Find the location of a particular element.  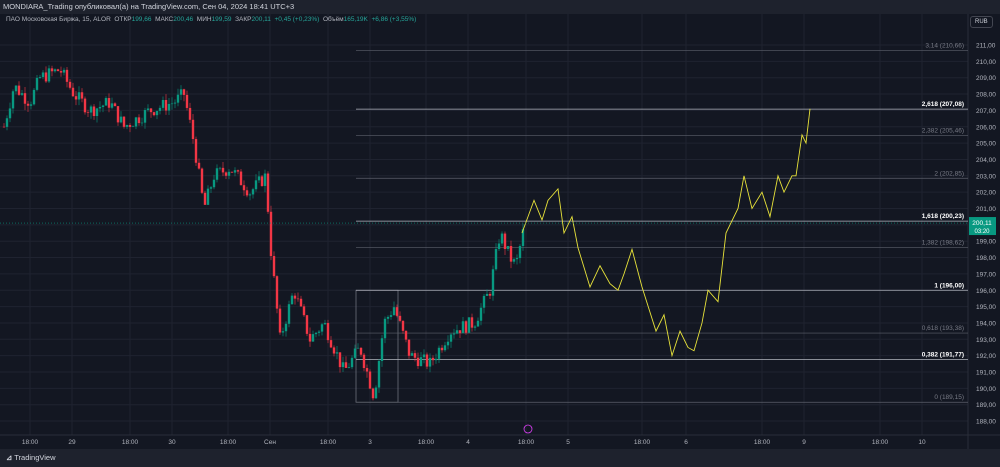

x-tick-label: 4 is located at coordinates (468, 442).